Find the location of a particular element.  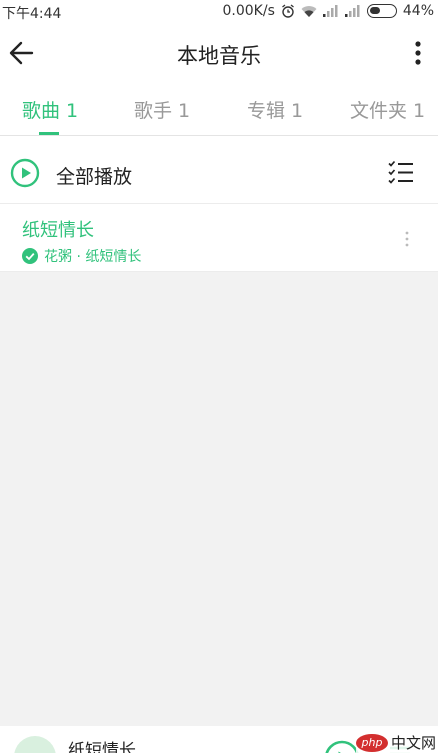

watermark-text: 中文网 is located at coordinates (413, 743).